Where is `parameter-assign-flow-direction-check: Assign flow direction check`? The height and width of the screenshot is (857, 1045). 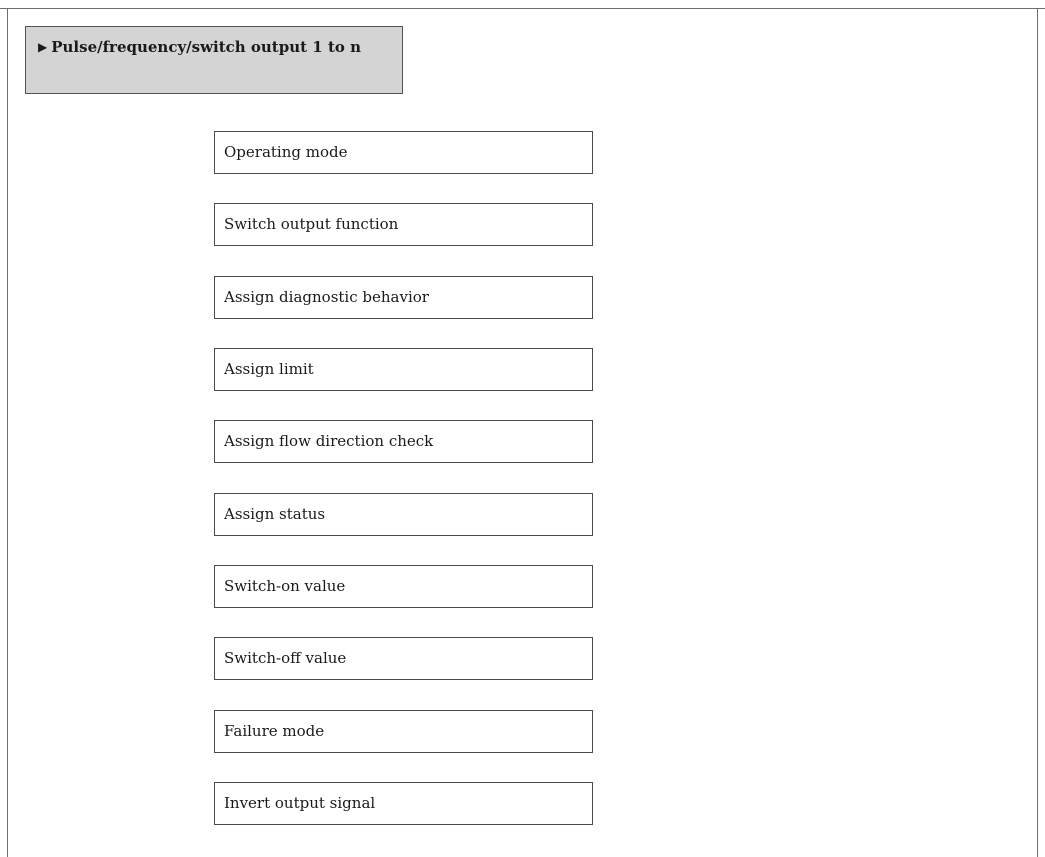
parameter-assign-flow-direction-check: Assign flow direction check is located at coordinates (403, 441).